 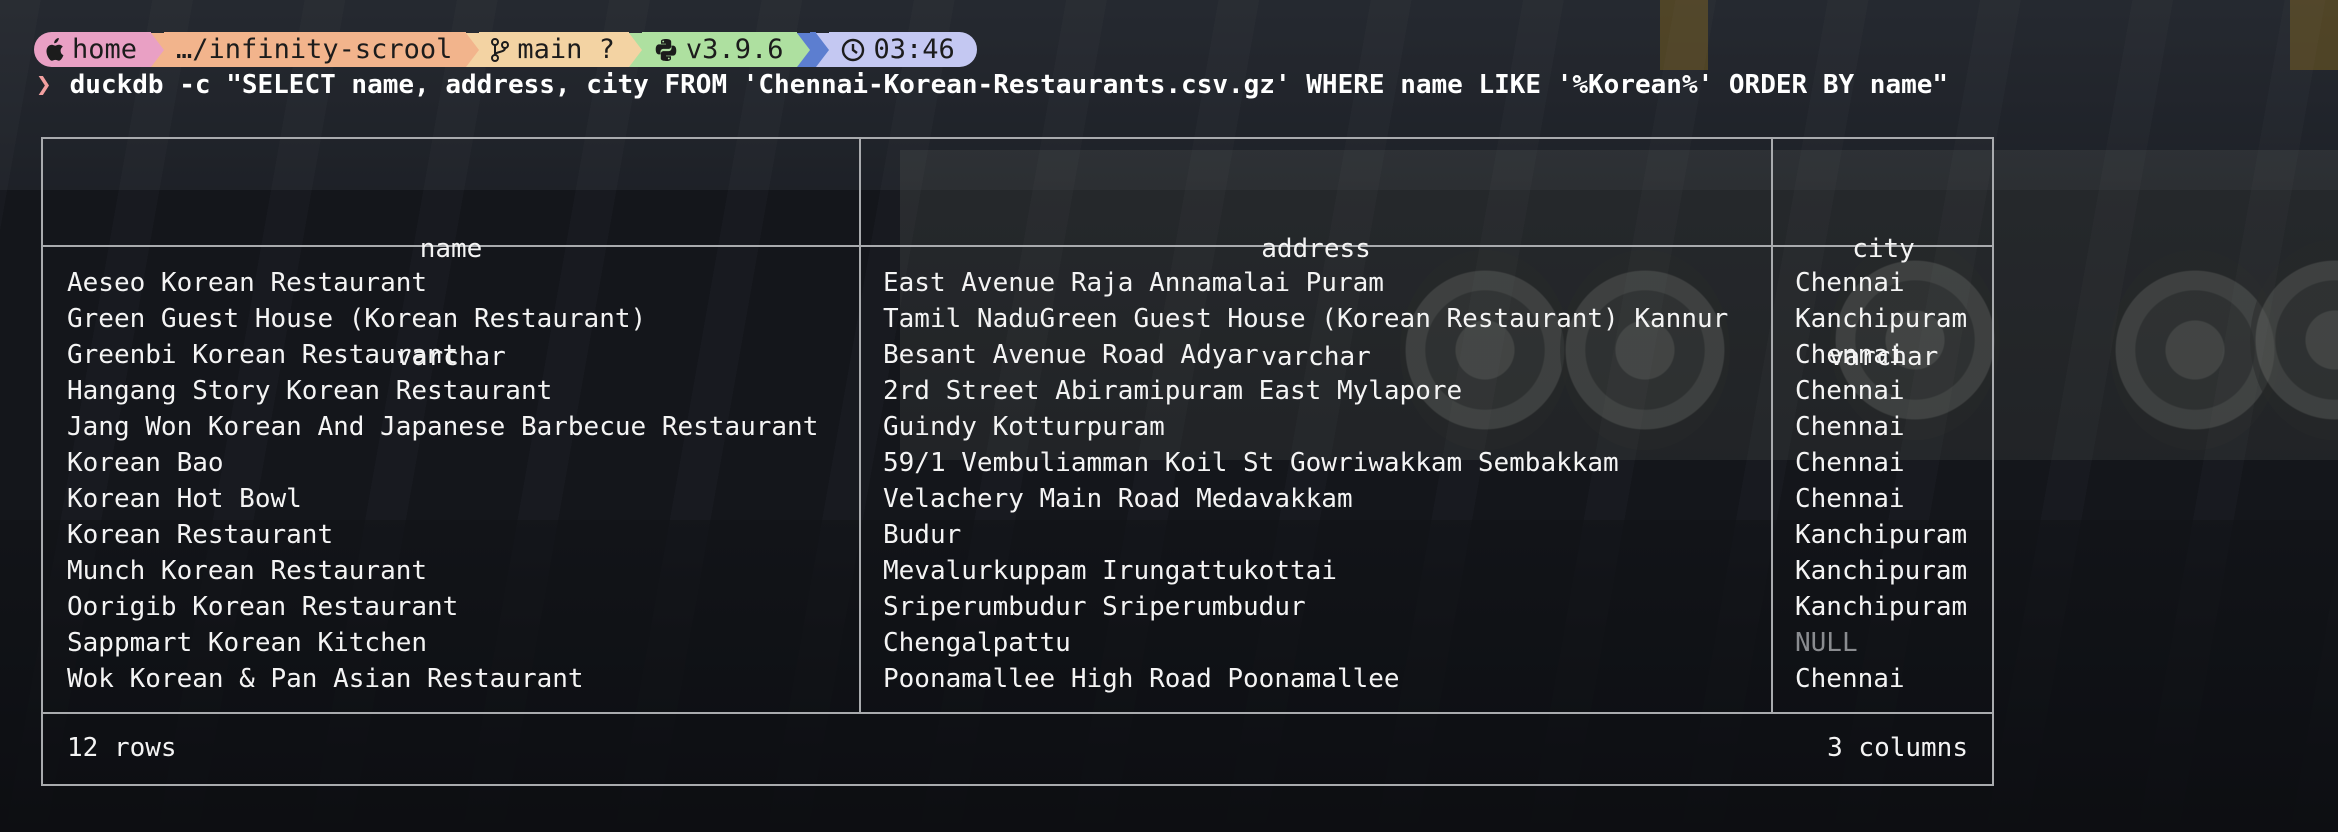 I want to click on column-header-address-label: address, so click(x=1316, y=249).